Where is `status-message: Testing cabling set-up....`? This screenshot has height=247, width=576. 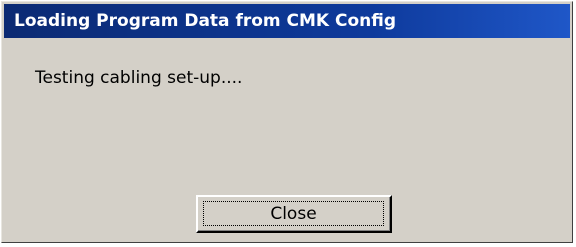 status-message: Testing cabling set-up.... is located at coordinates (139, 78).